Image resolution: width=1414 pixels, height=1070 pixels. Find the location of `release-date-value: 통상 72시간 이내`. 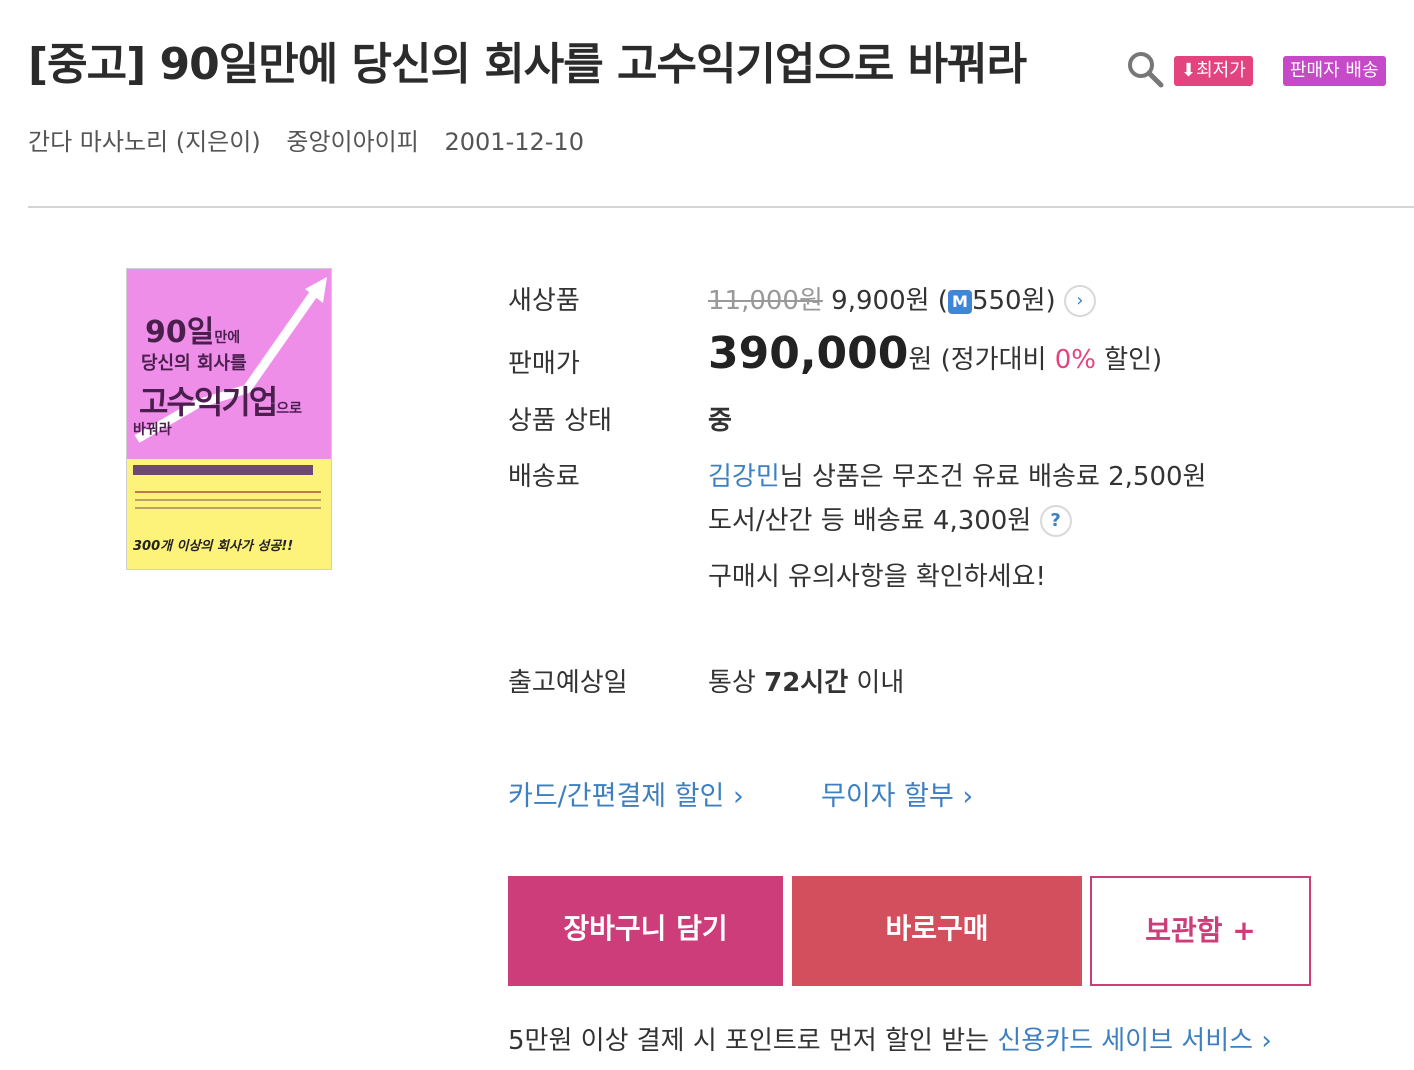

release-date-value: 통상 72시간 이내 is located at coordinates (806, 680).